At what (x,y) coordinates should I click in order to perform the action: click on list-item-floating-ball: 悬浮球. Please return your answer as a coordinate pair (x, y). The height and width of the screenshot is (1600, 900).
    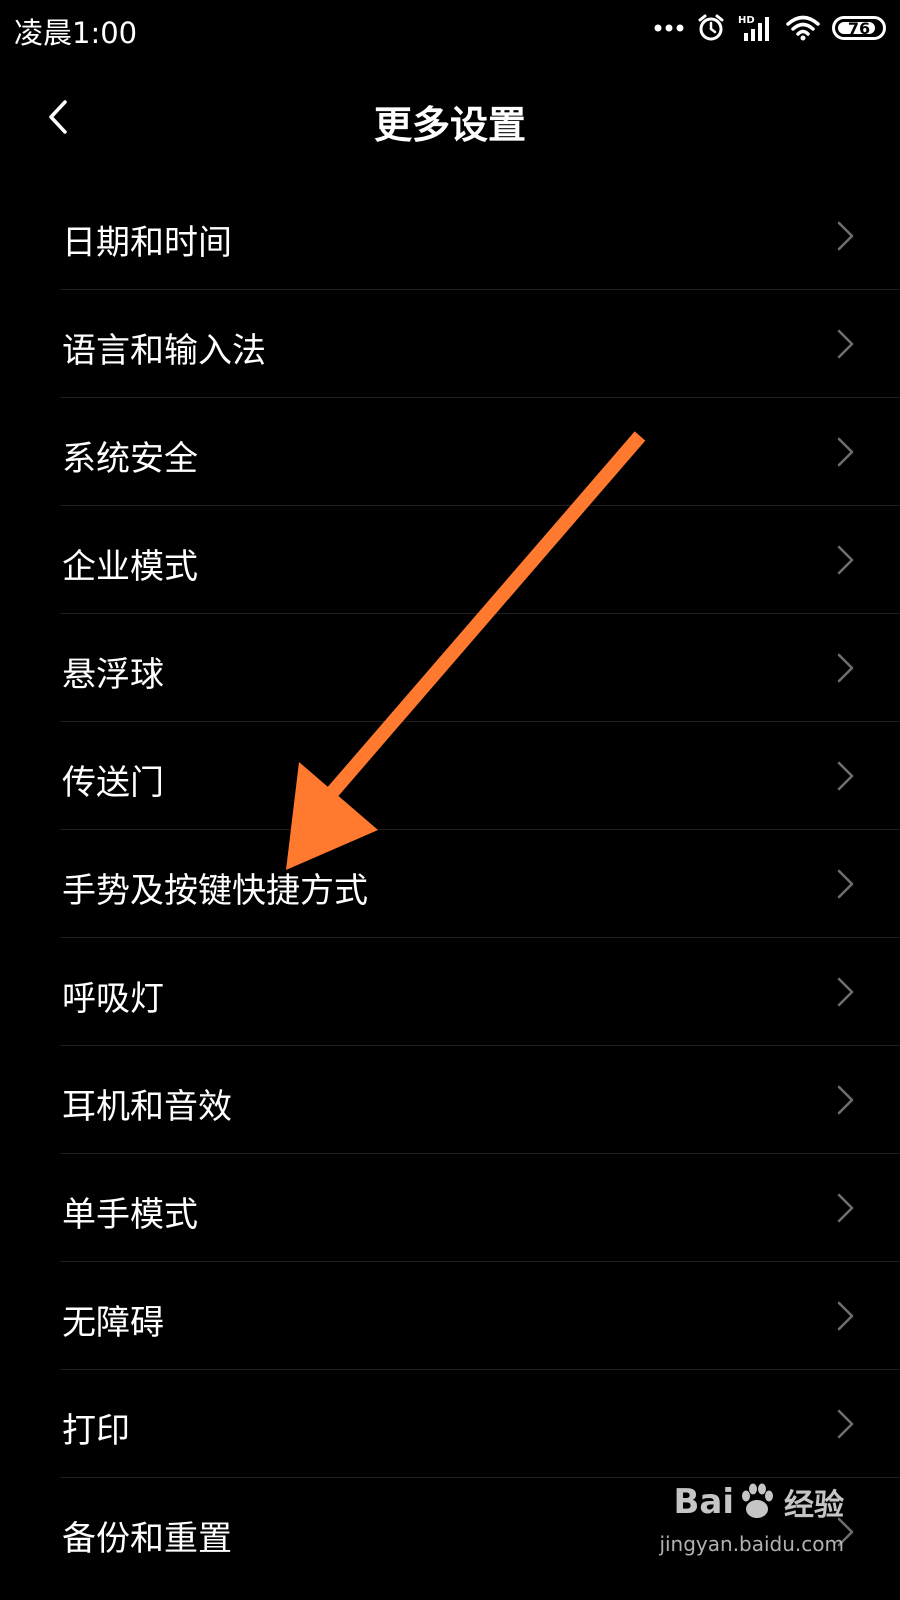
    Looking at the image, I should click on (480, 668).